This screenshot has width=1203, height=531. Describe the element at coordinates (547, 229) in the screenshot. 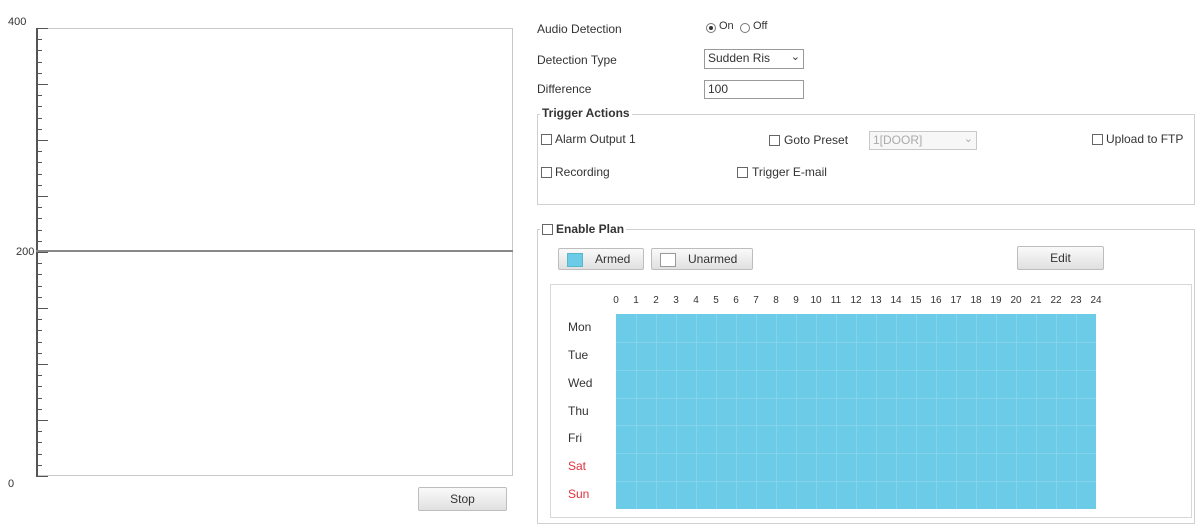

I see `enable-plan-checkbox` at that location.